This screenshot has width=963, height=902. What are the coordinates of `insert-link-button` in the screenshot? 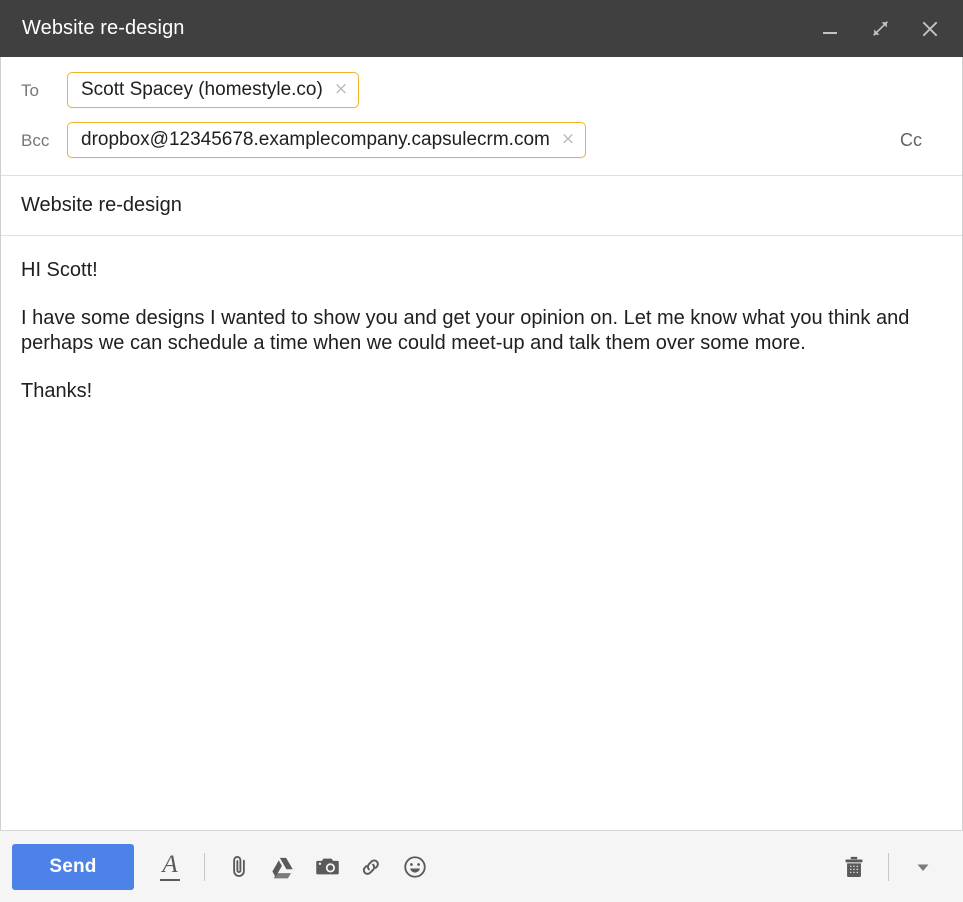 It's located at (371, 867).